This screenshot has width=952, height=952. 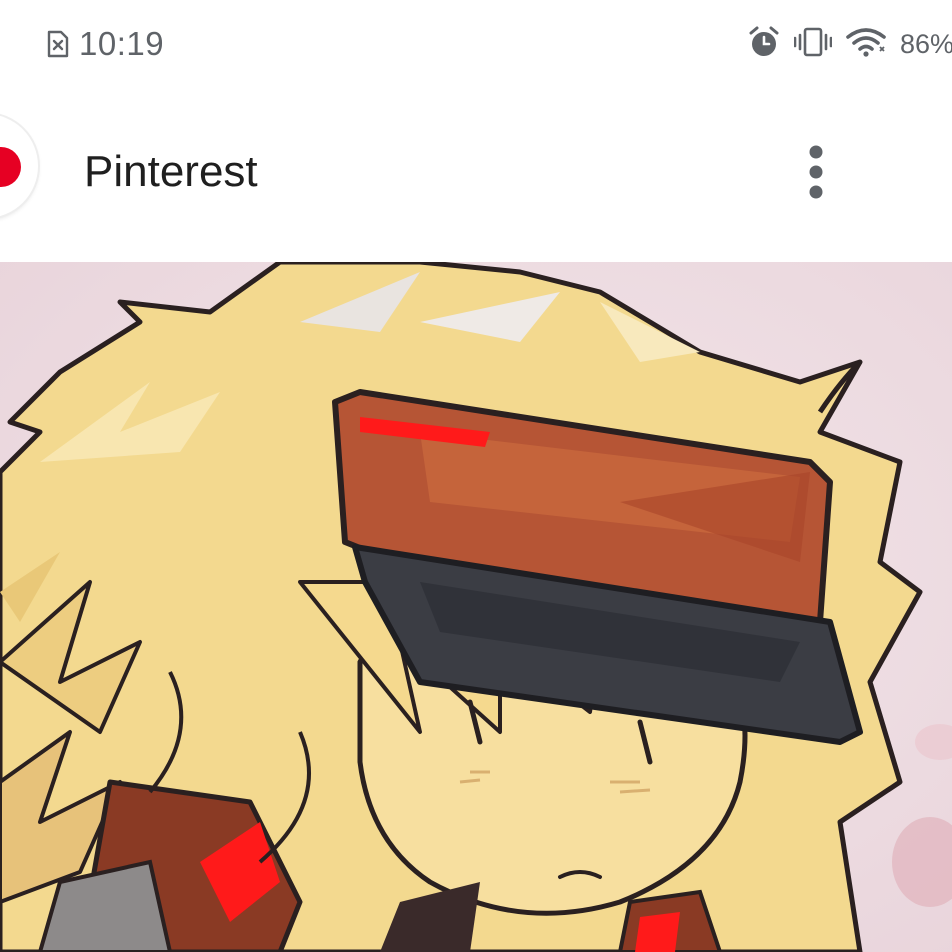 I want to click on battery-percentage: 86%, so click(x=926, y=43).